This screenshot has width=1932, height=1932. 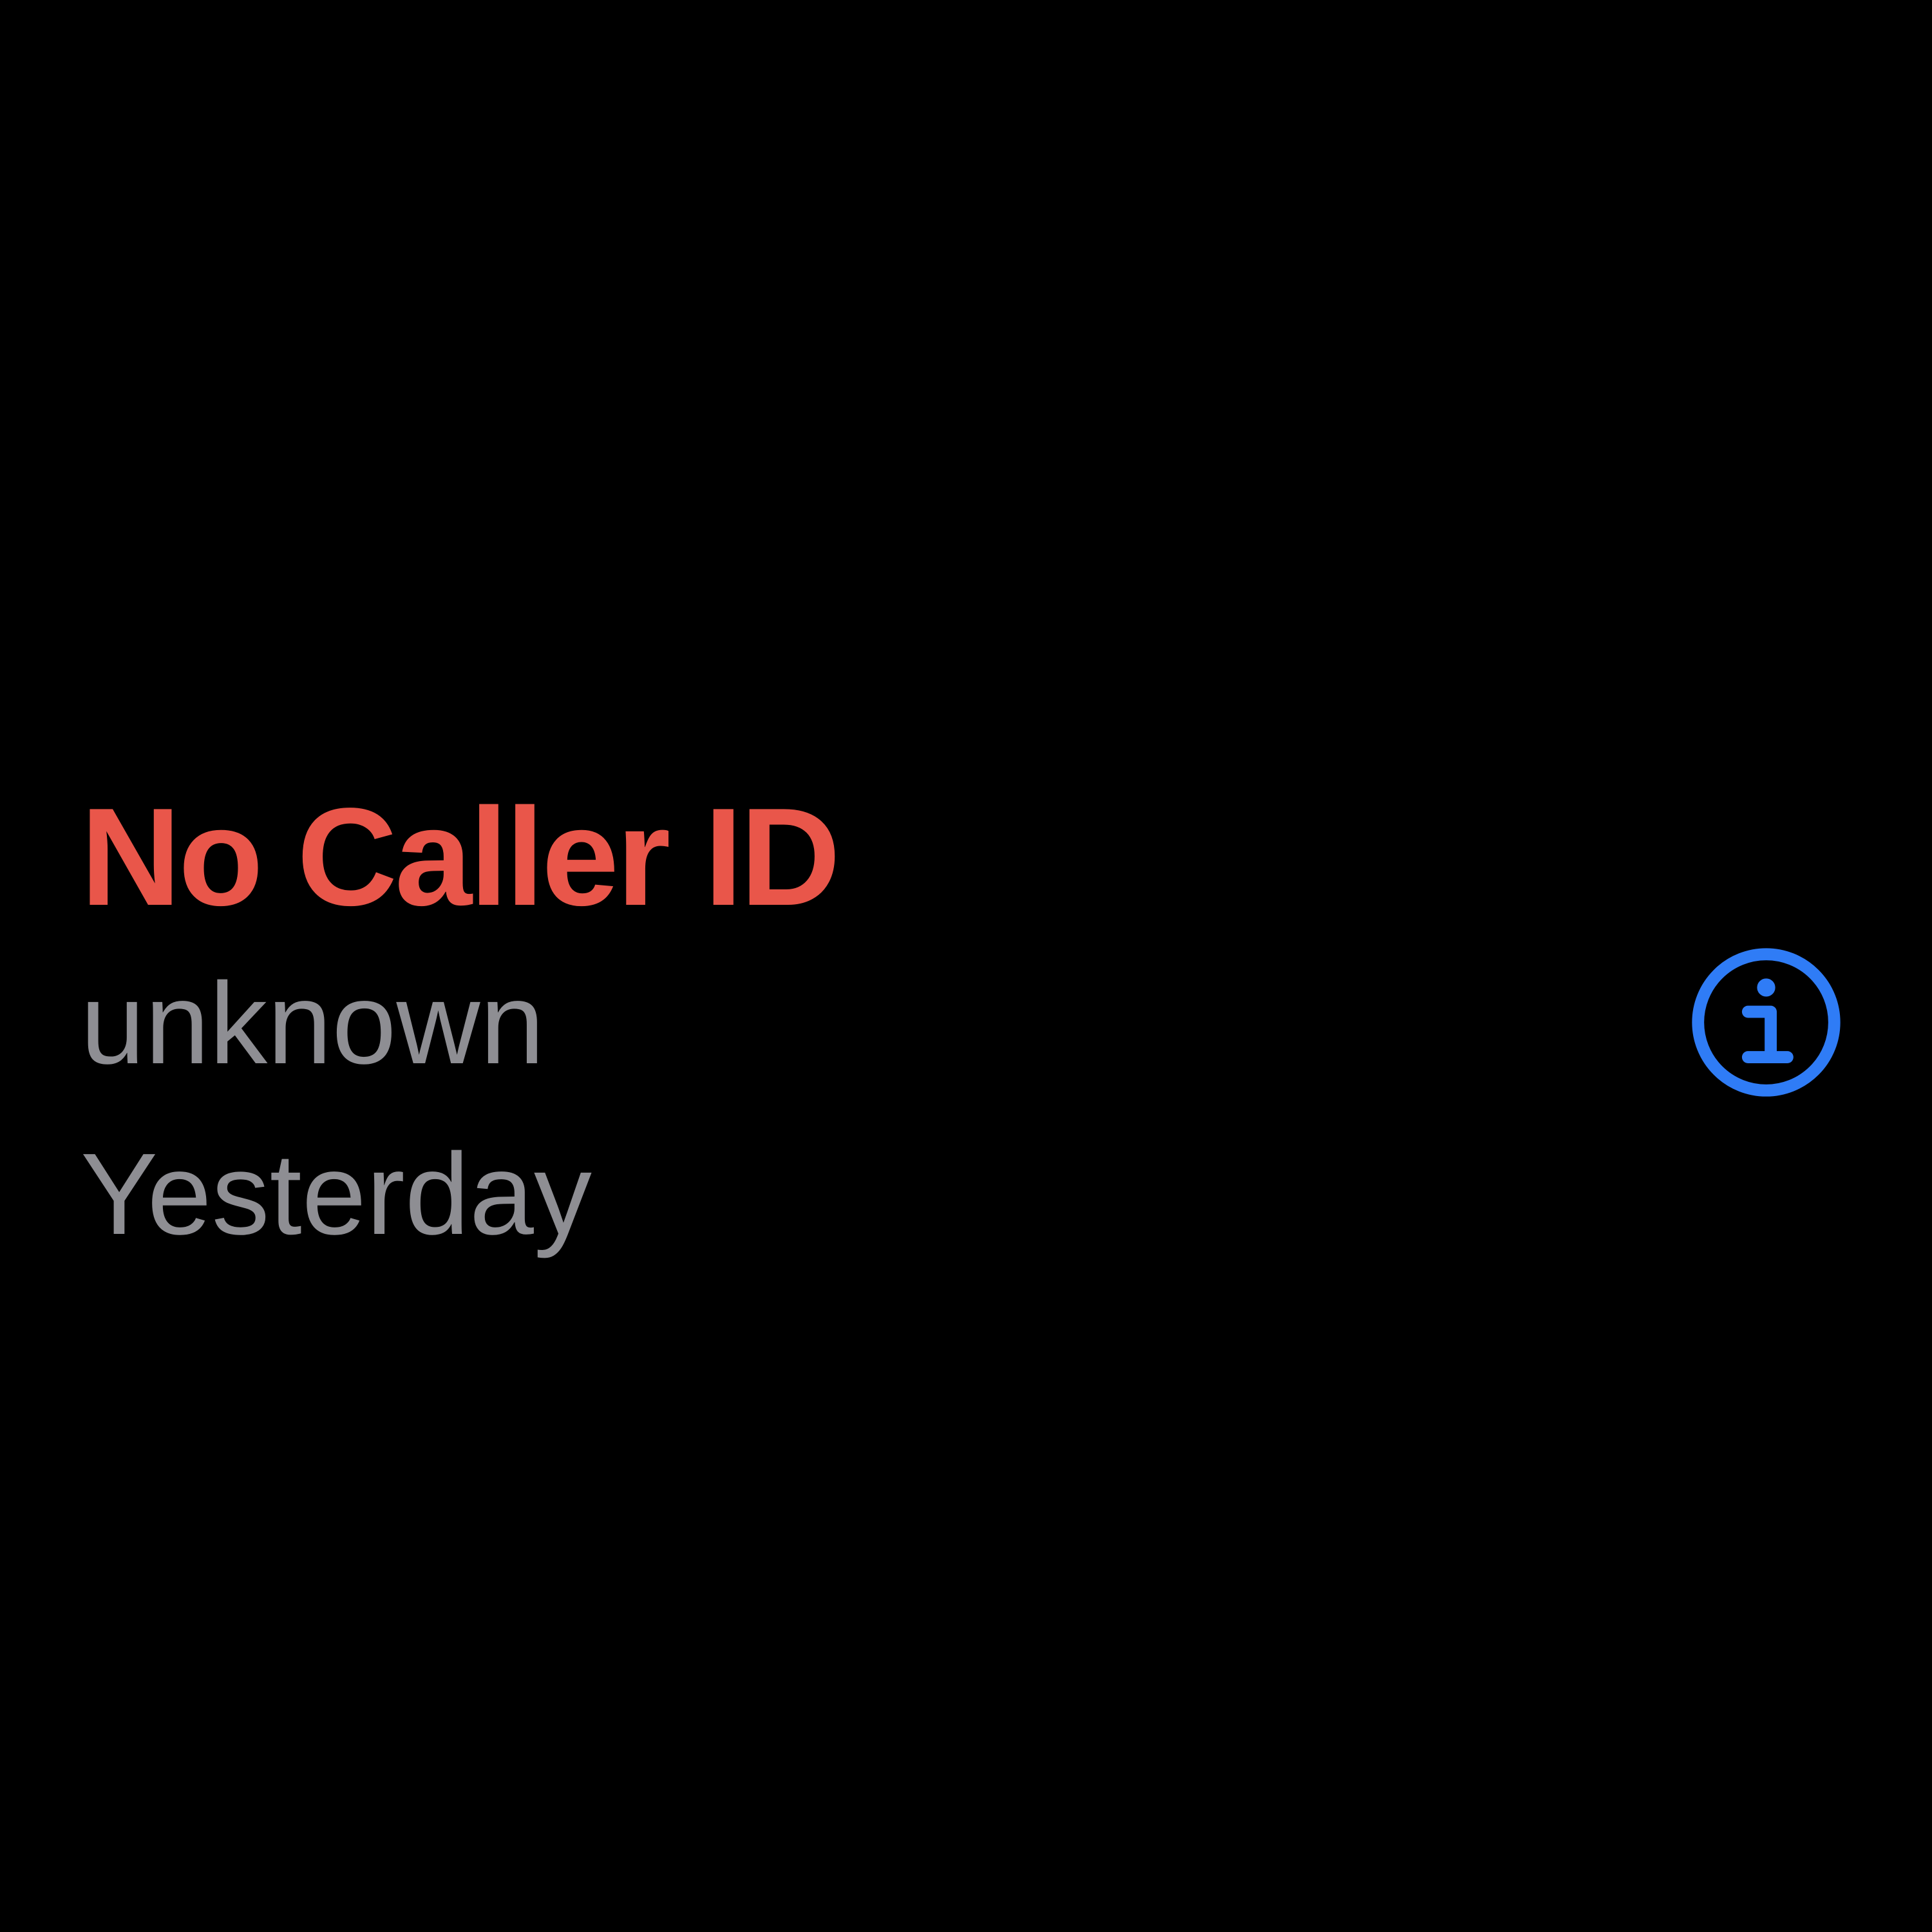 I want to click on call-date: Yesterday, so click(x=336, y=1194).